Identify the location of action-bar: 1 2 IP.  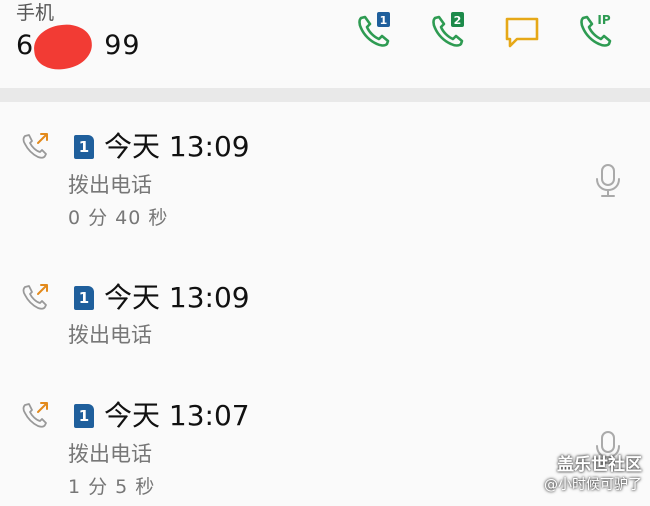
(325, 32).